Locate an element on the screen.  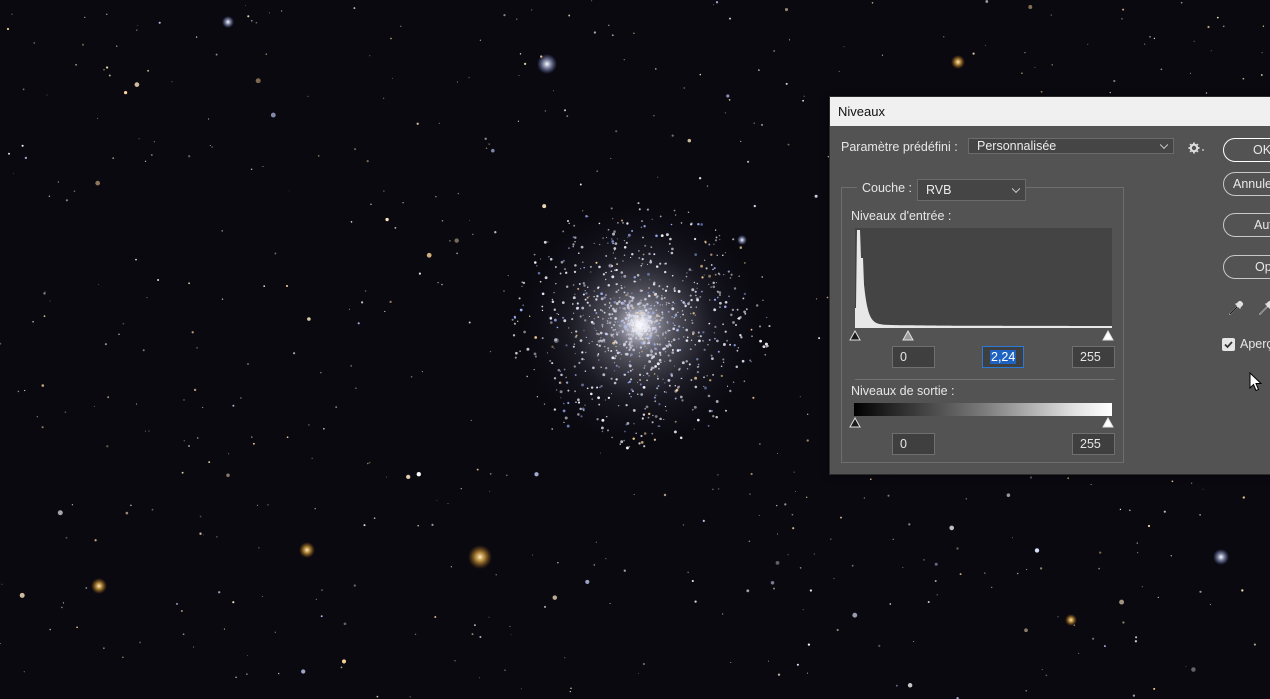
eyedropper-black-icon is located at coordinates (1236, 310).